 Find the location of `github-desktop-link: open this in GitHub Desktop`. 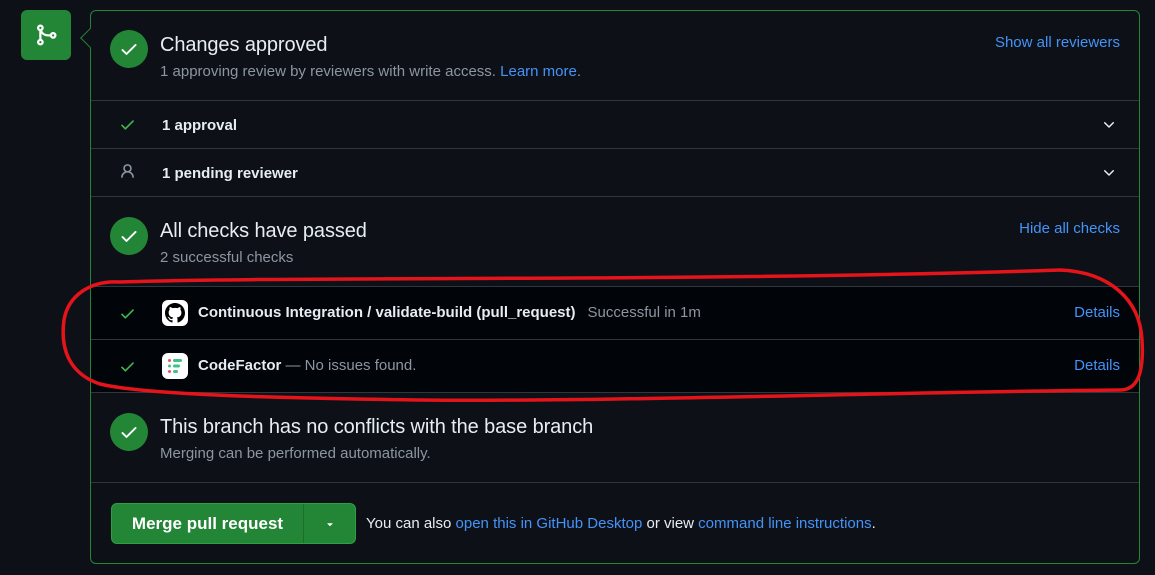

github-desktop-link: open this in GitHub Desktop is located at coordinates (549, 523).